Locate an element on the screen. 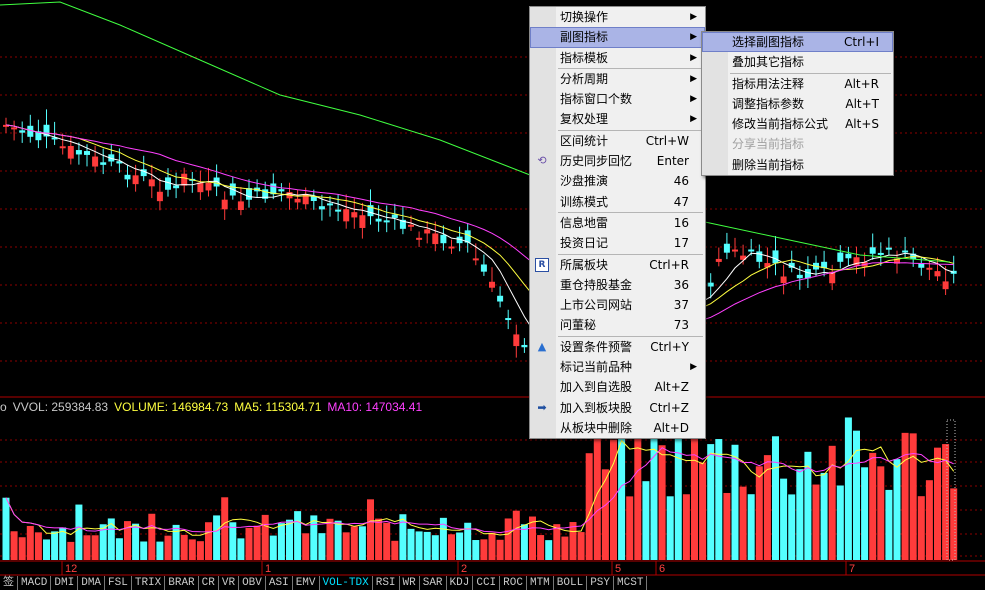 The width and height of the screenshot is (985, 590). indicator-tab: VOL-TDX is located at coordinates (346, 583).